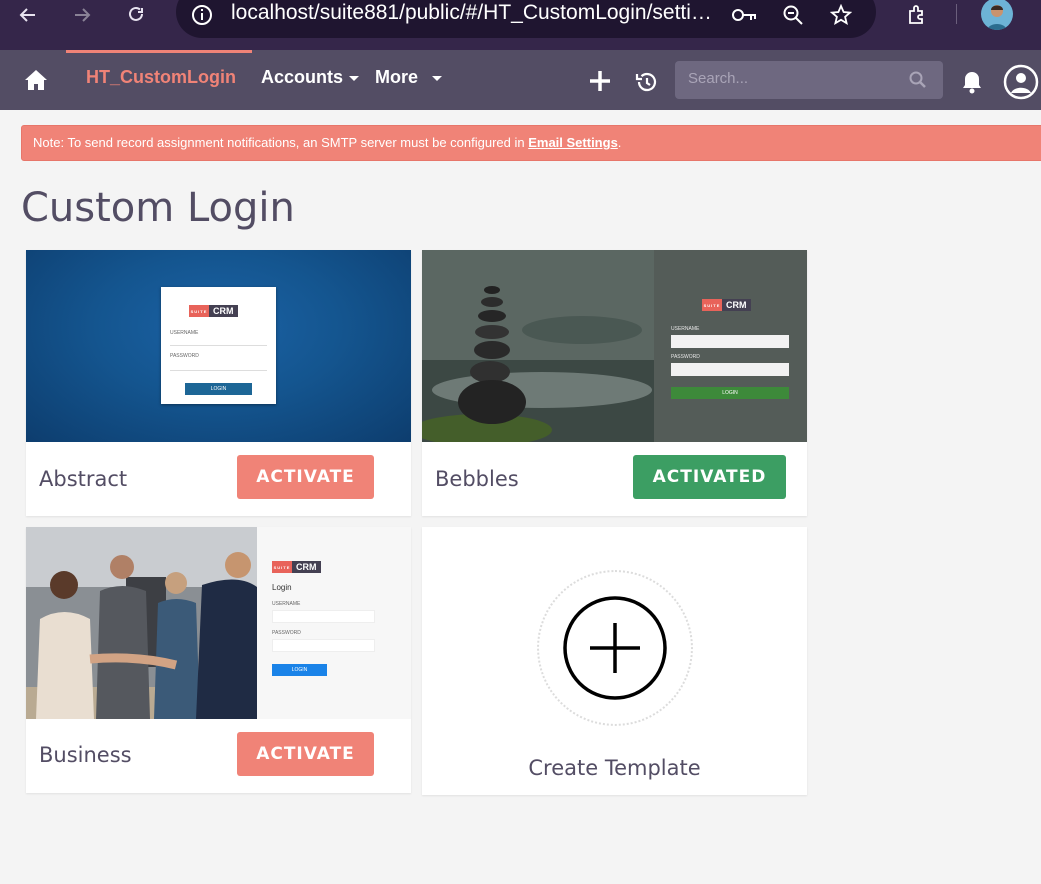  I want to click on extensions-icon, so click(917, 15).